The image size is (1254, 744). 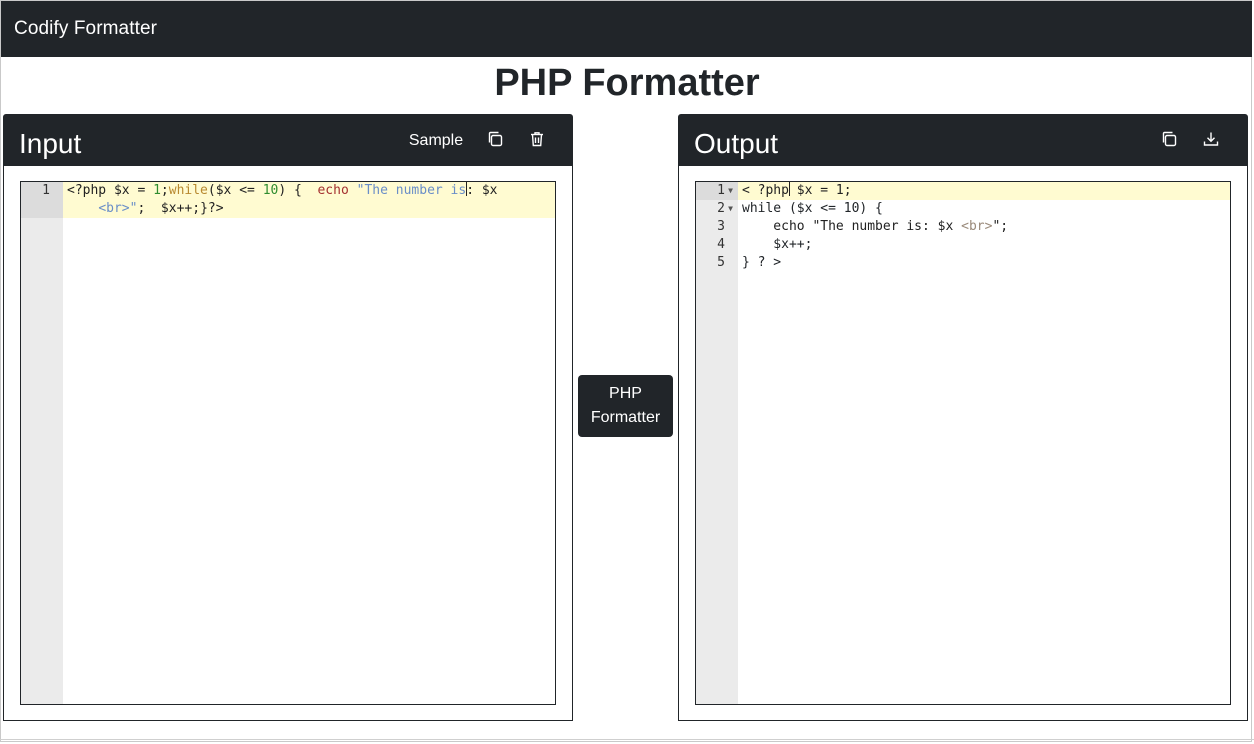 I want to click on copy-output-button, so click(x=1169, y=141).